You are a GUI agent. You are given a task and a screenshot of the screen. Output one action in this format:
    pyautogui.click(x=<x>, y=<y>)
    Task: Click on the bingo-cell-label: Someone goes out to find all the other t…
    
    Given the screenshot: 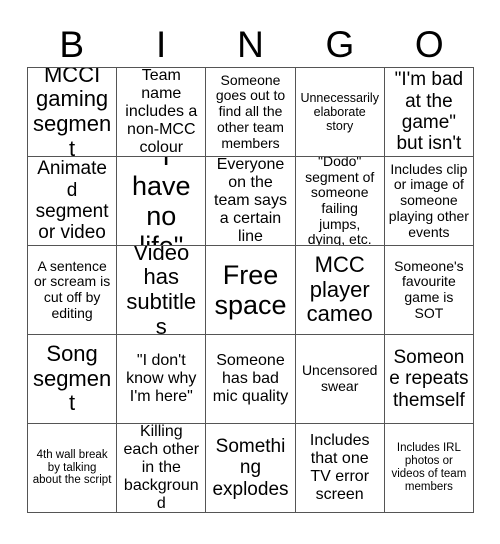 What is the action you would take?
    pyautogui.click(x=250, y=111)
    